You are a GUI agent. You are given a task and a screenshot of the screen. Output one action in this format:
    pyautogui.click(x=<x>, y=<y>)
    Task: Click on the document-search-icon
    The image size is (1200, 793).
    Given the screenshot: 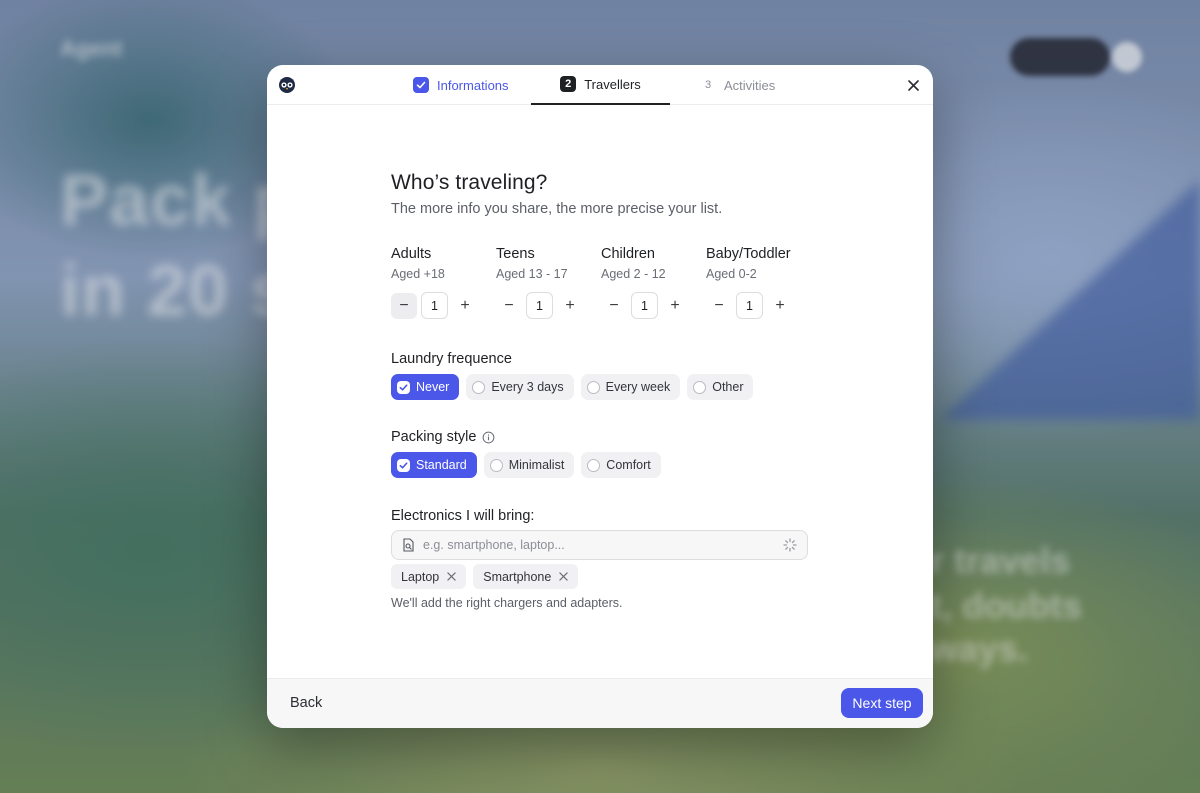 What is the action you would take?
    pyautogui.click(x=408, y=545)
    